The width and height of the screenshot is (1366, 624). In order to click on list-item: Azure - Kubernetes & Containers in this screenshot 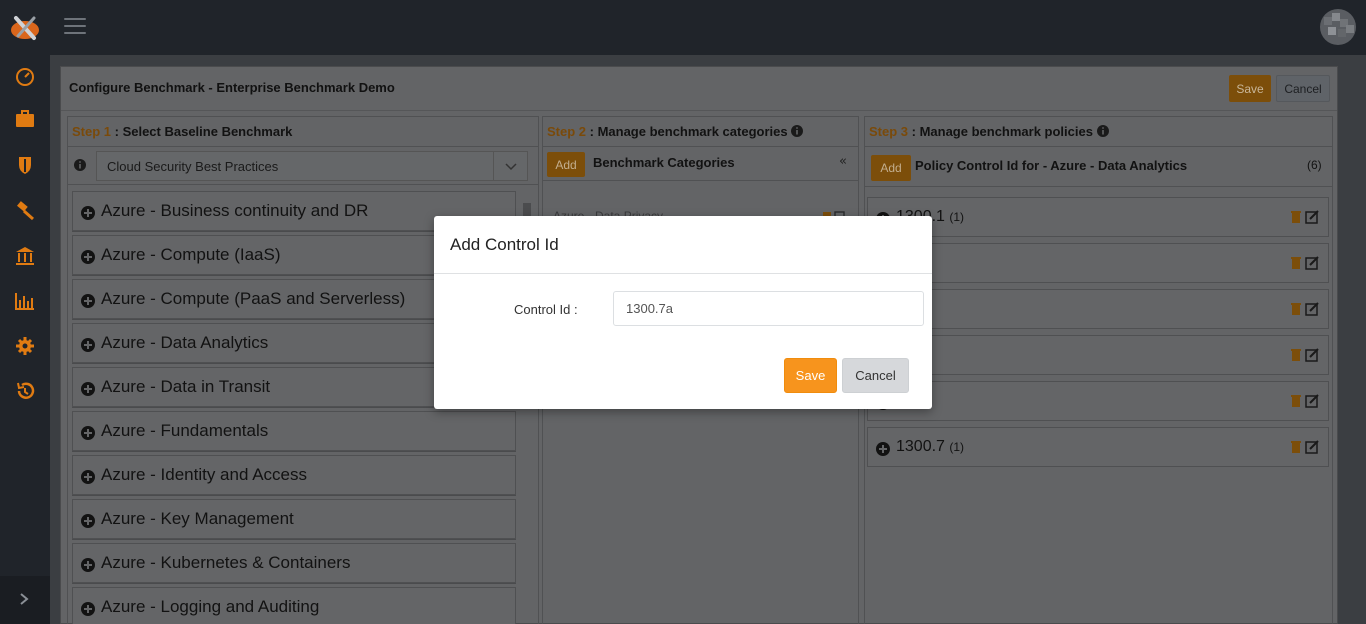, I will do `click(294, 563)`.